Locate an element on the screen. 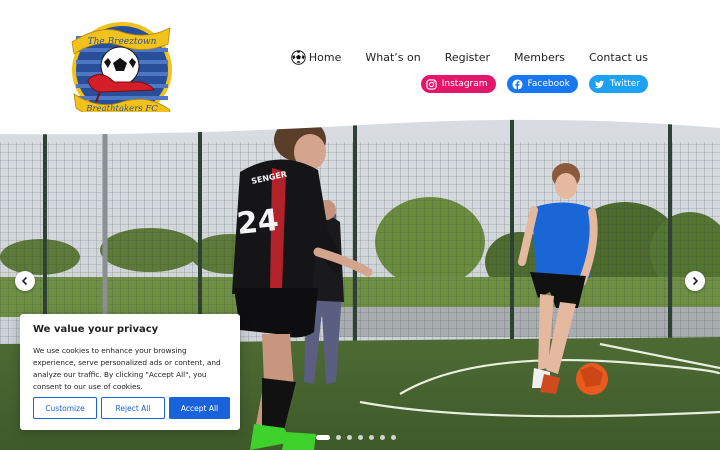 This screenshot has width=720, height=450. nav-home: Home is located at coordinates (316, 57).